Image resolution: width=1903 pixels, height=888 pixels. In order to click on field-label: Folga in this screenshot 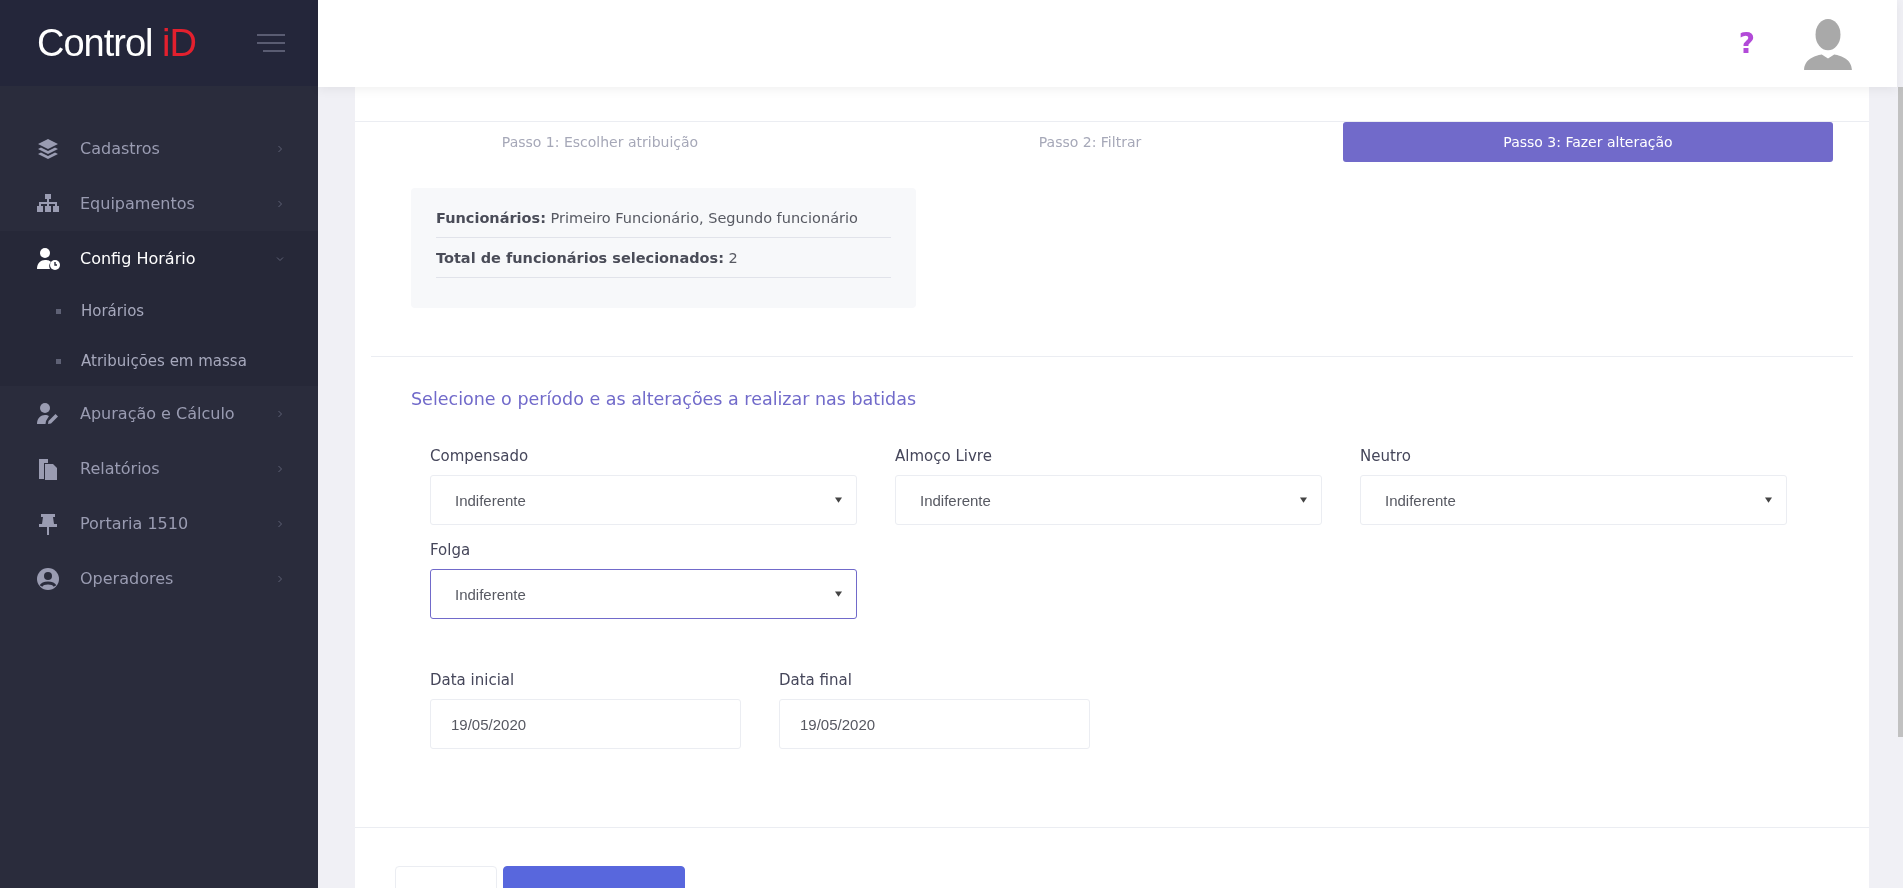, I will do `click(451, 550)`.